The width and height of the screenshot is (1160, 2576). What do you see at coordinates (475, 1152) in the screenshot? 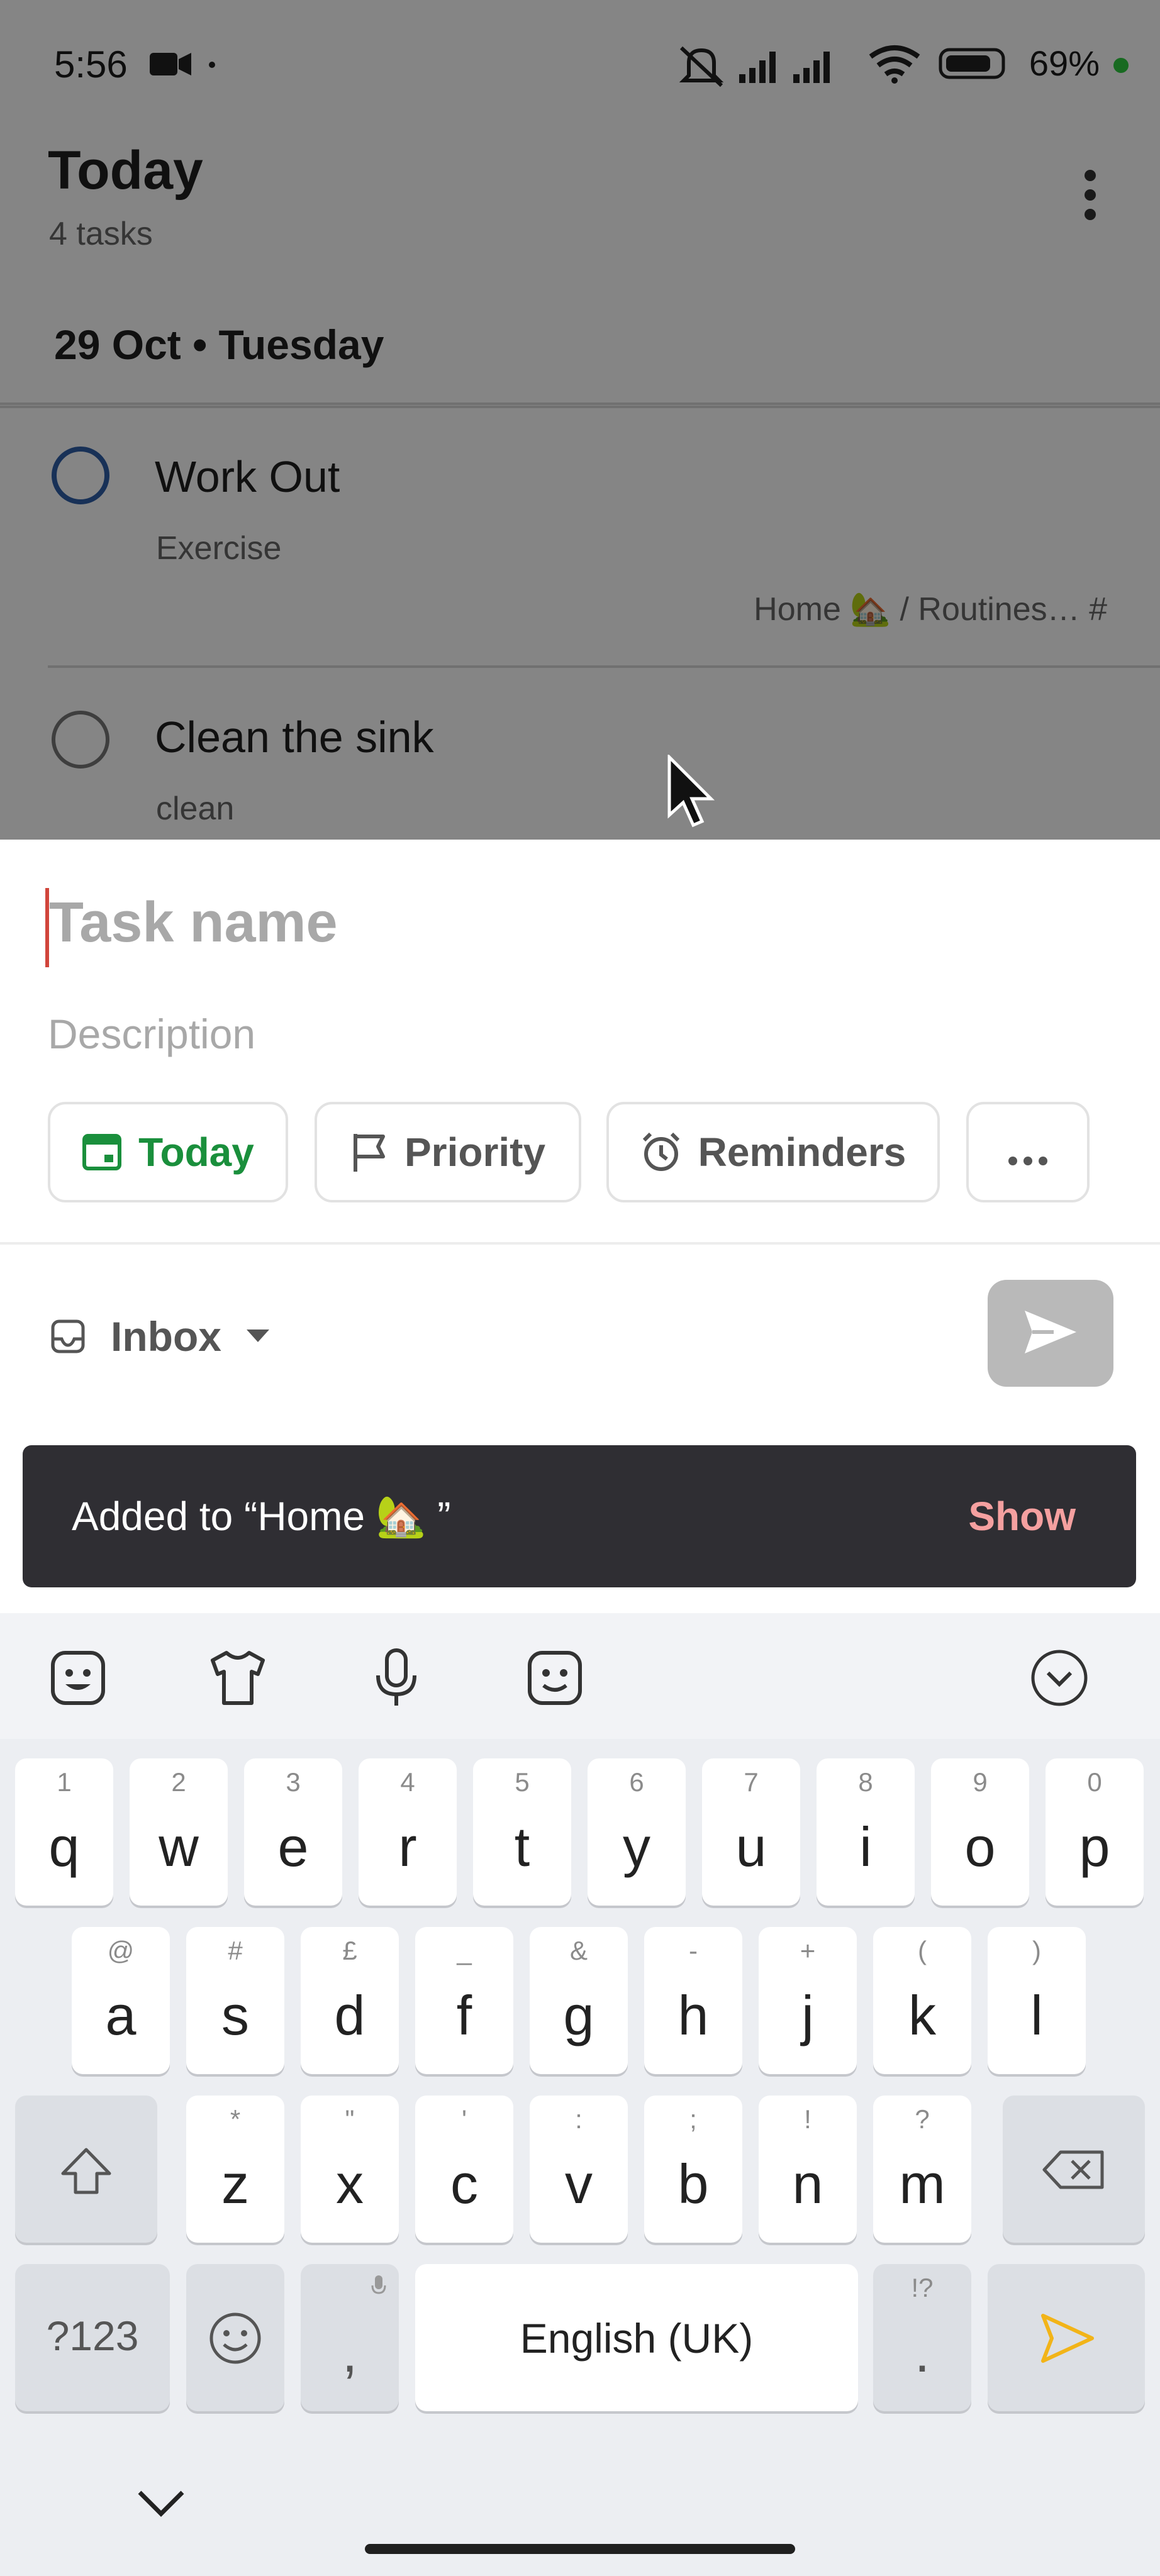
I see `priority-label: Priority` at bounding box center [475, 1152].